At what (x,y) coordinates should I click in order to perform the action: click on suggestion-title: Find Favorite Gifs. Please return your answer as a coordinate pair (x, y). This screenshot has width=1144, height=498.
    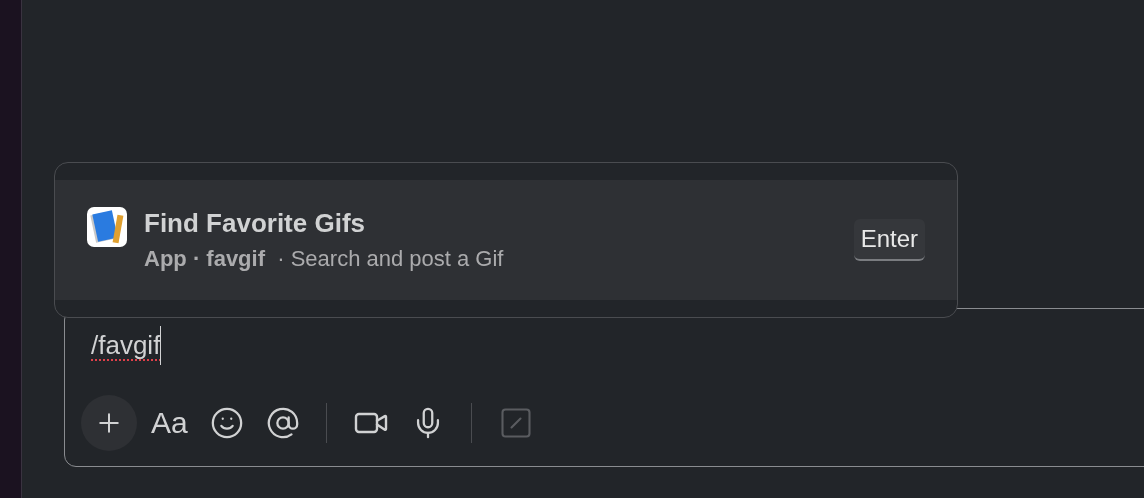
    Looking at the image, I should click on (255, 223).